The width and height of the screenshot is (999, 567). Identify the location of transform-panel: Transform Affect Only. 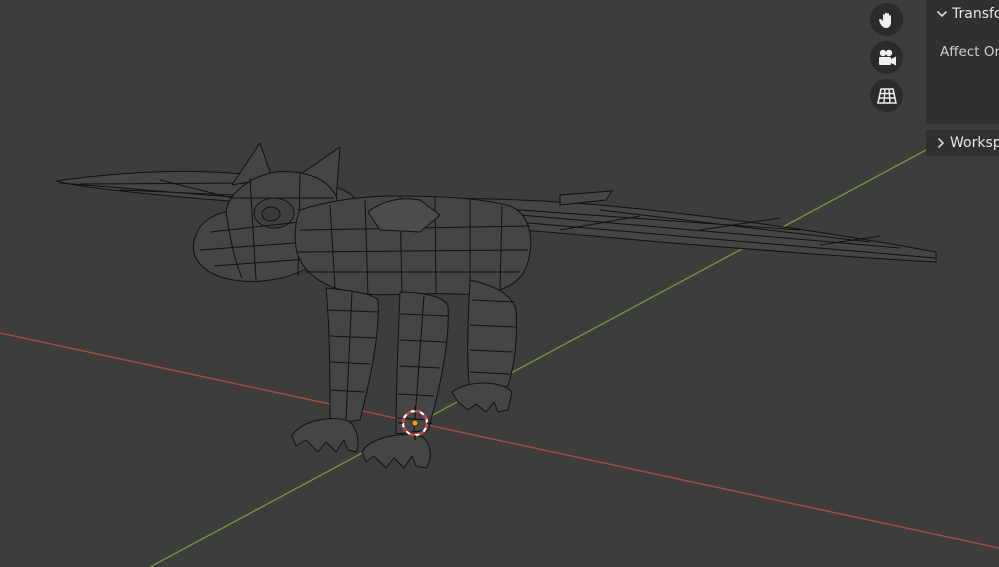
(962, 62).